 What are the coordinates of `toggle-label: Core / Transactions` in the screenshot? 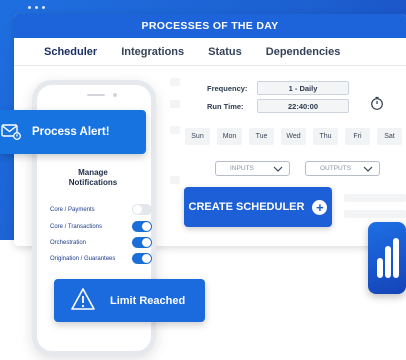 It's located at (76, 226).